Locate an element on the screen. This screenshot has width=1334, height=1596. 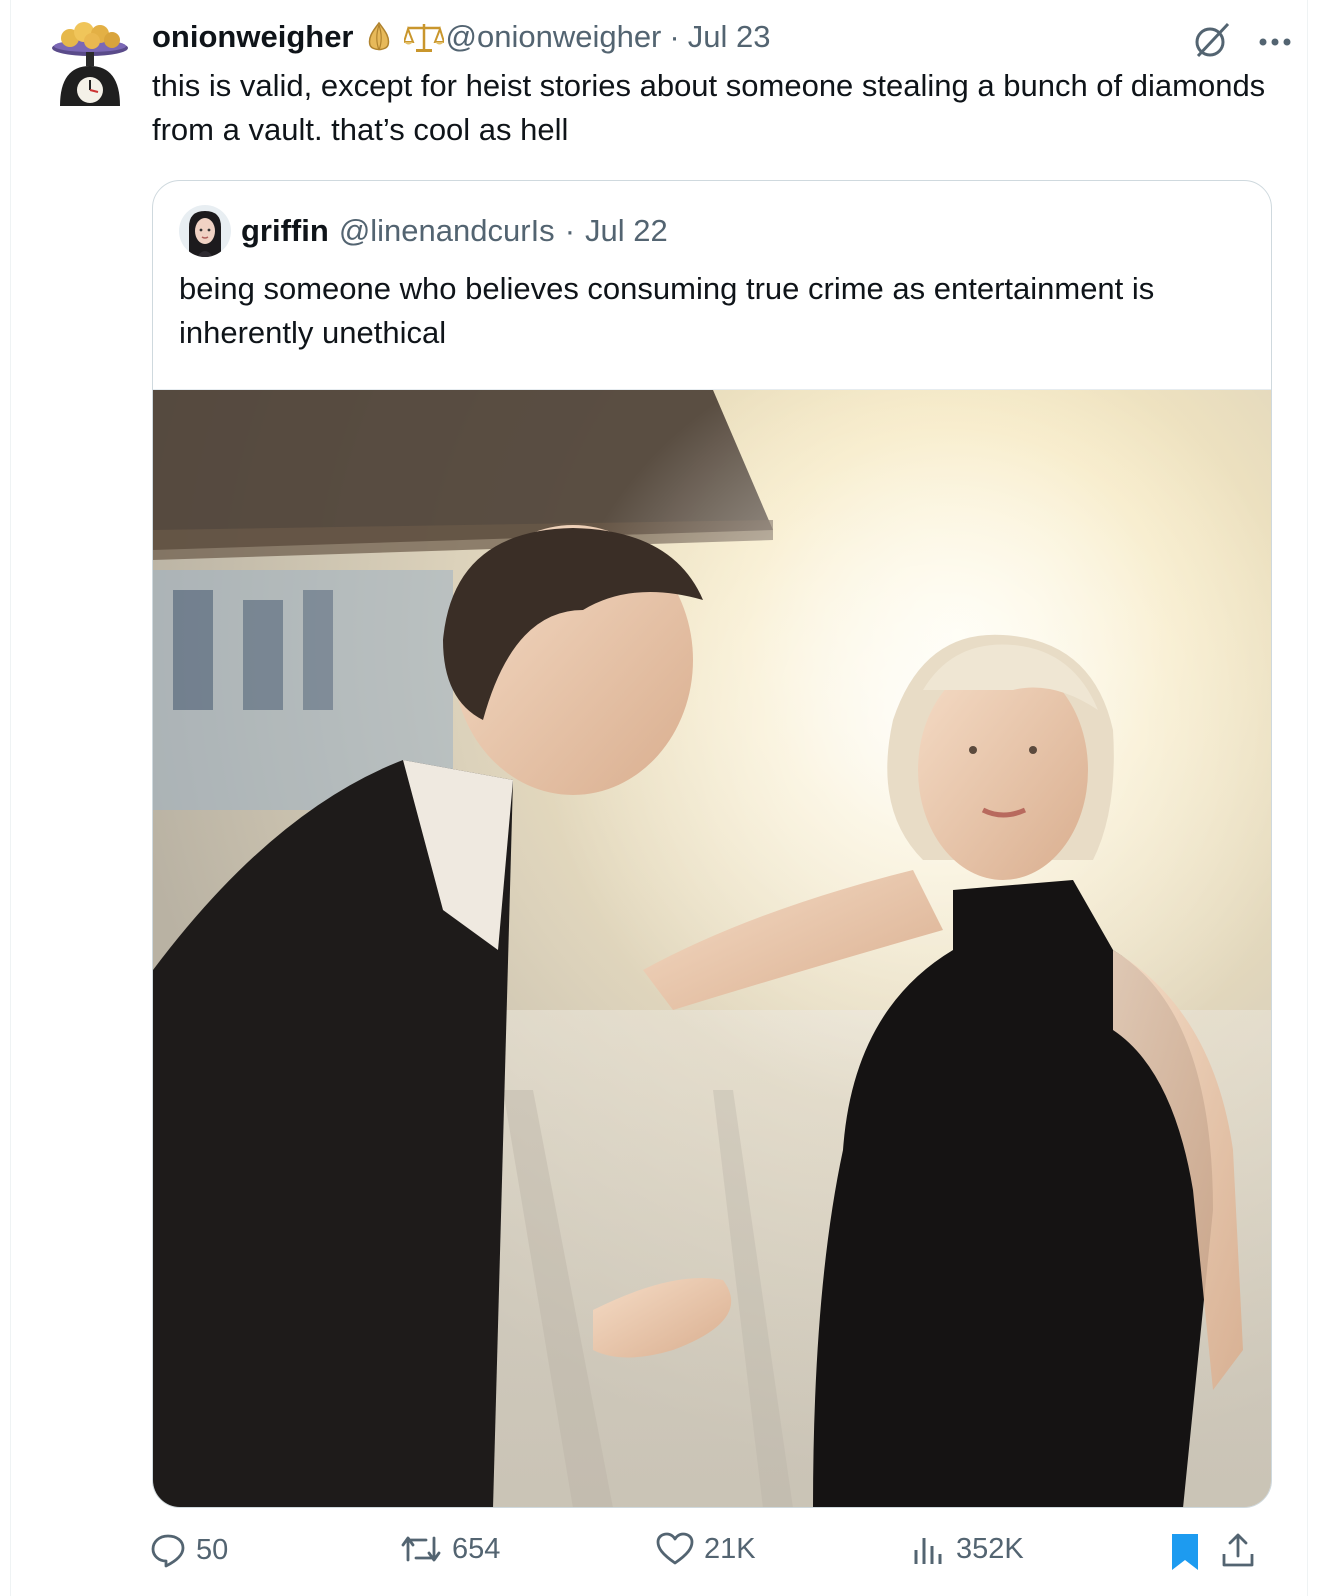
top-right-icons is located at coordinates (1242, 42).